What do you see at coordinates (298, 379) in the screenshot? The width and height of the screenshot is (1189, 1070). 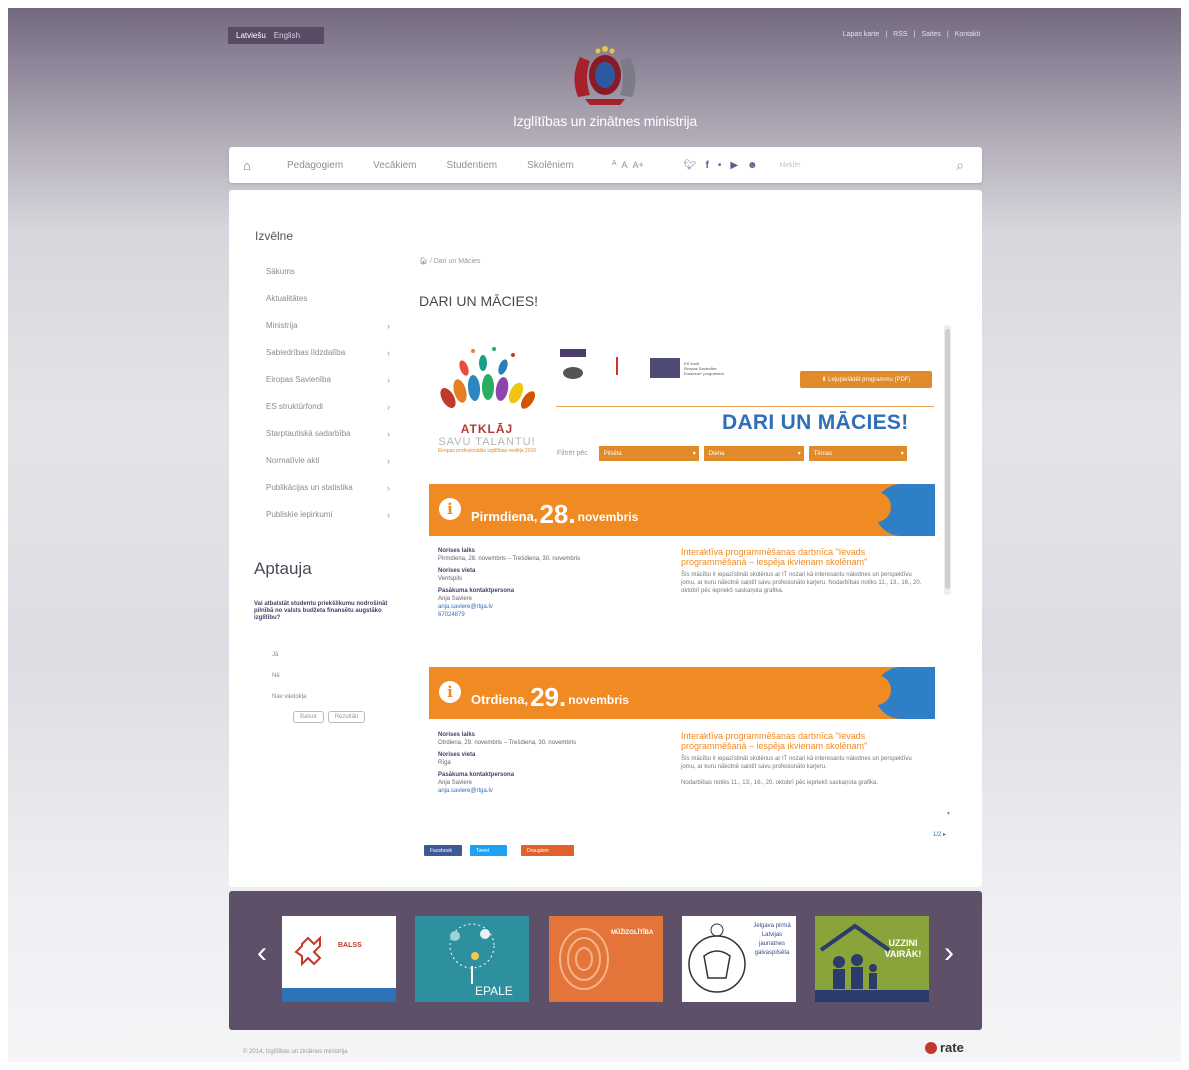 I see `sidebar-item-label: Eiropas Savienība` at bounding box center [298, 379].